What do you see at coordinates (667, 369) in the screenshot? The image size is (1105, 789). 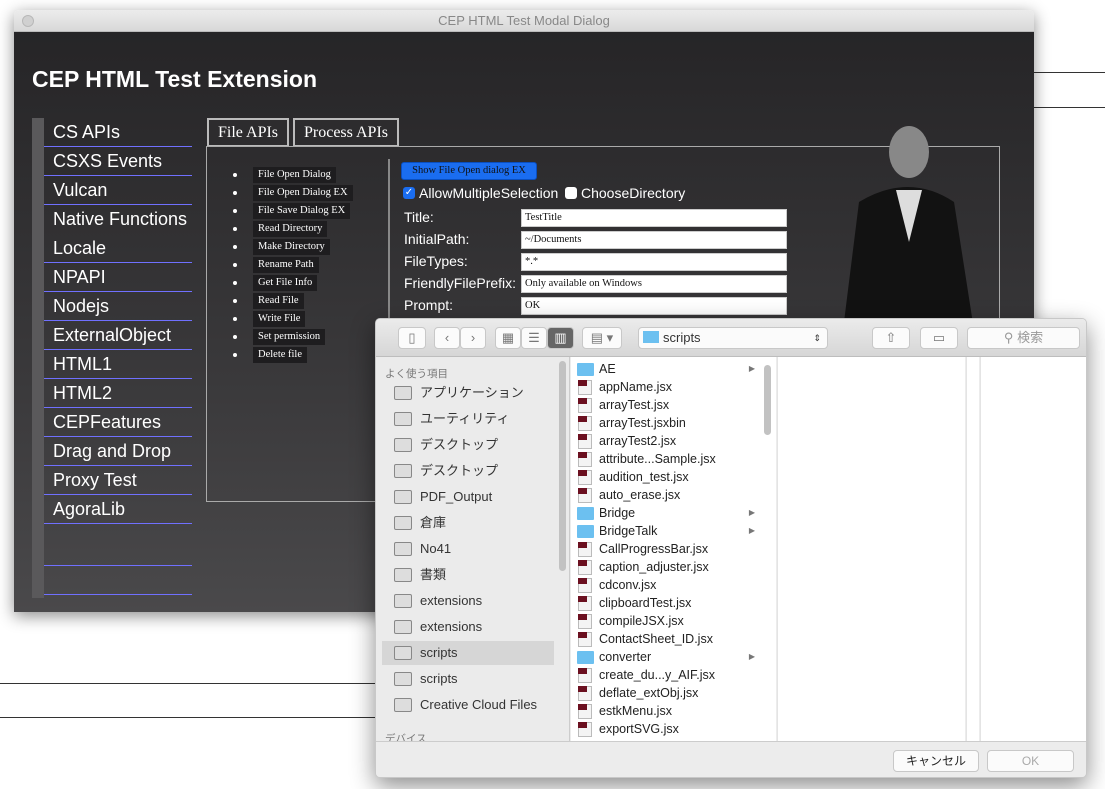 I see `file-item: AE ▶` at bounding box center [667, 369].